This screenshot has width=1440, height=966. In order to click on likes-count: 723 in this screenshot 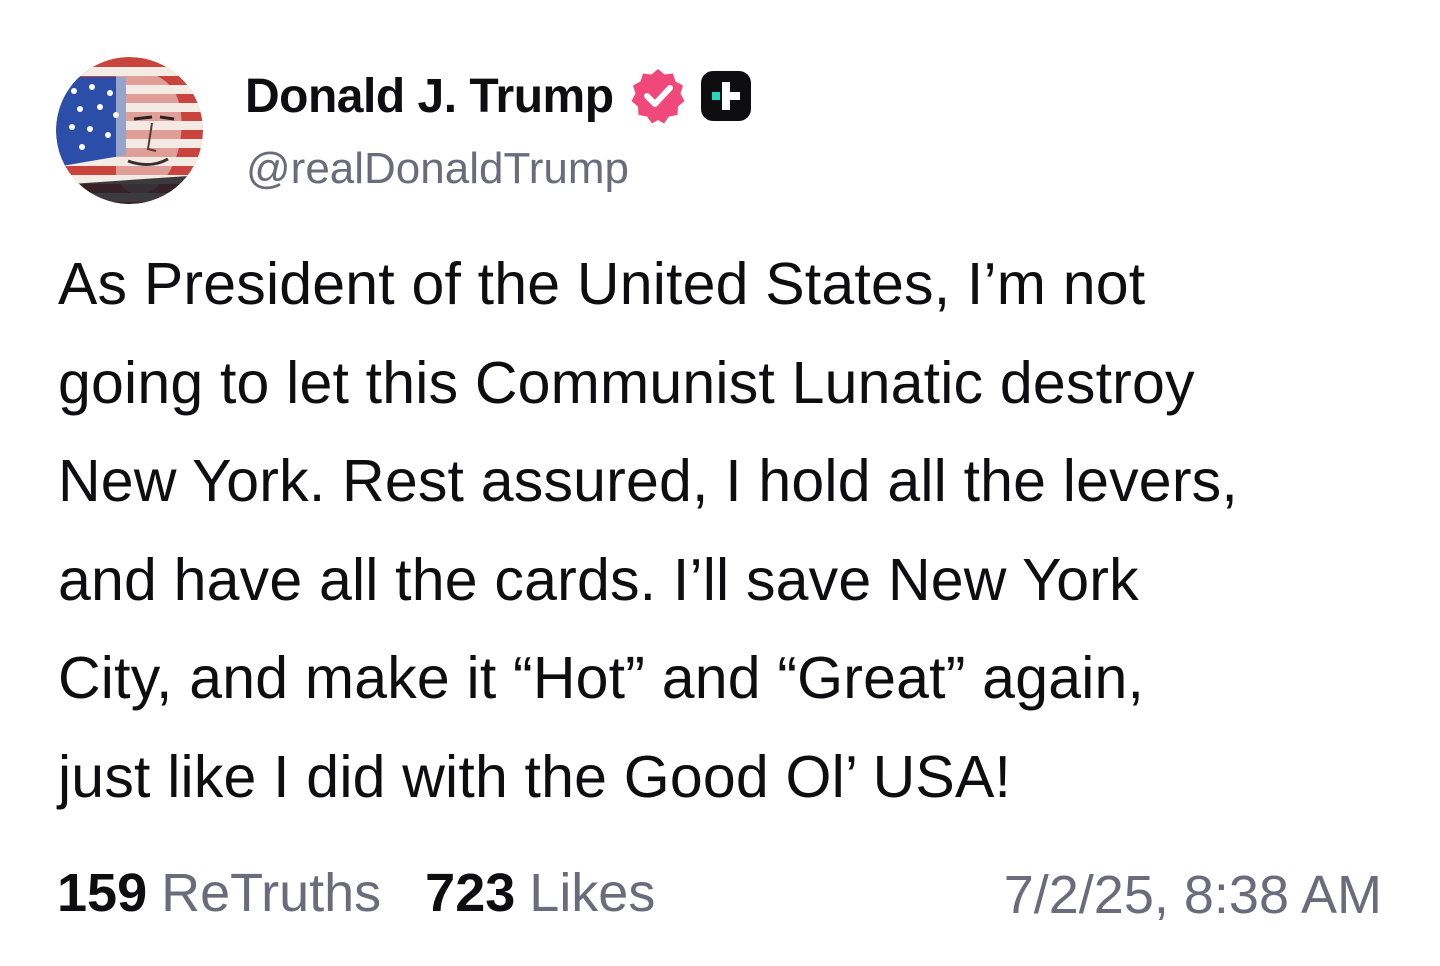, I will do `click(470, 893)`.